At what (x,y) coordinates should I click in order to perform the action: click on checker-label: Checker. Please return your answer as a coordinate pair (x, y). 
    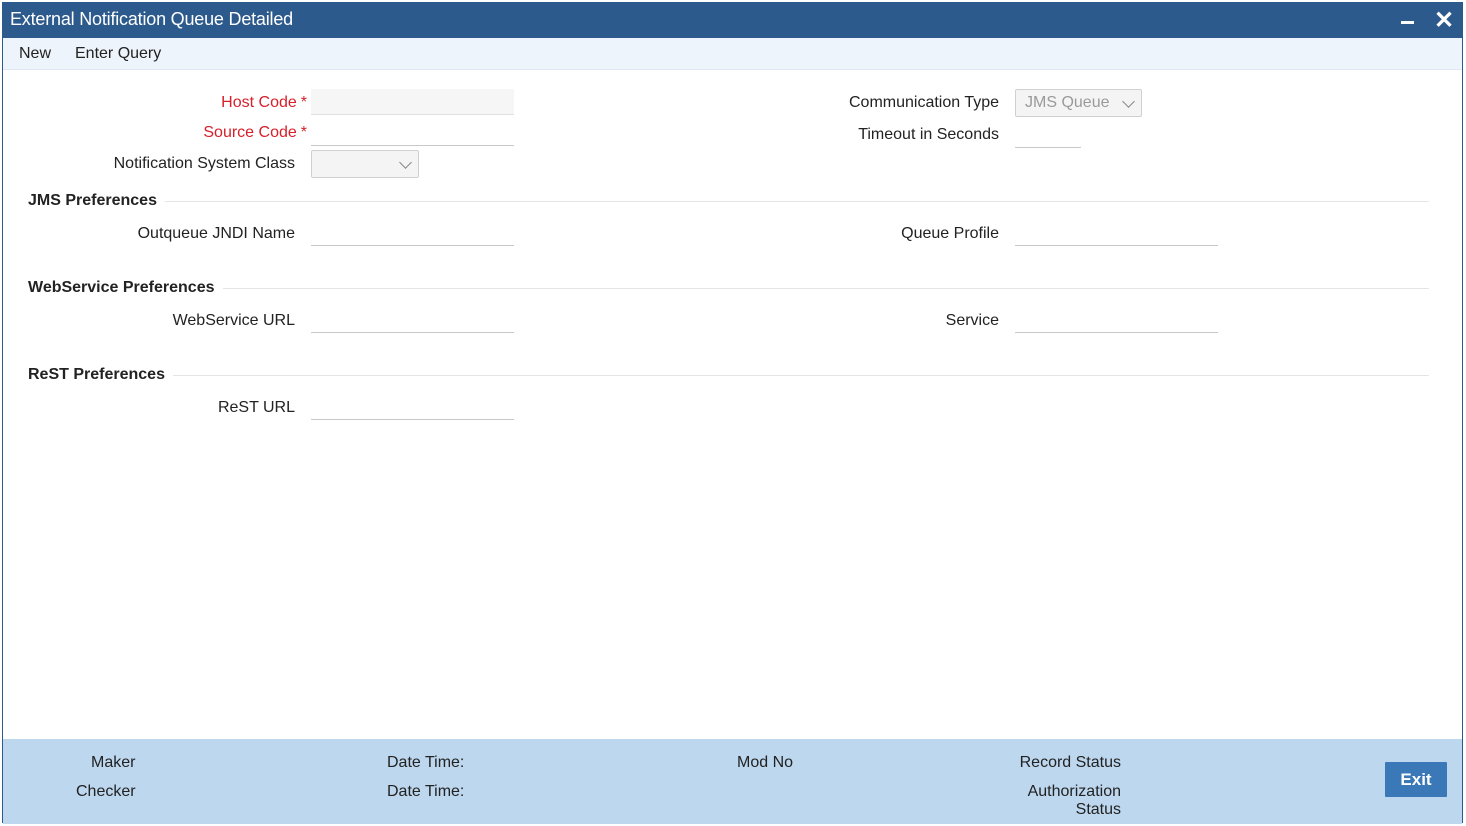
    Looking at the image, I should click on (106, 791).